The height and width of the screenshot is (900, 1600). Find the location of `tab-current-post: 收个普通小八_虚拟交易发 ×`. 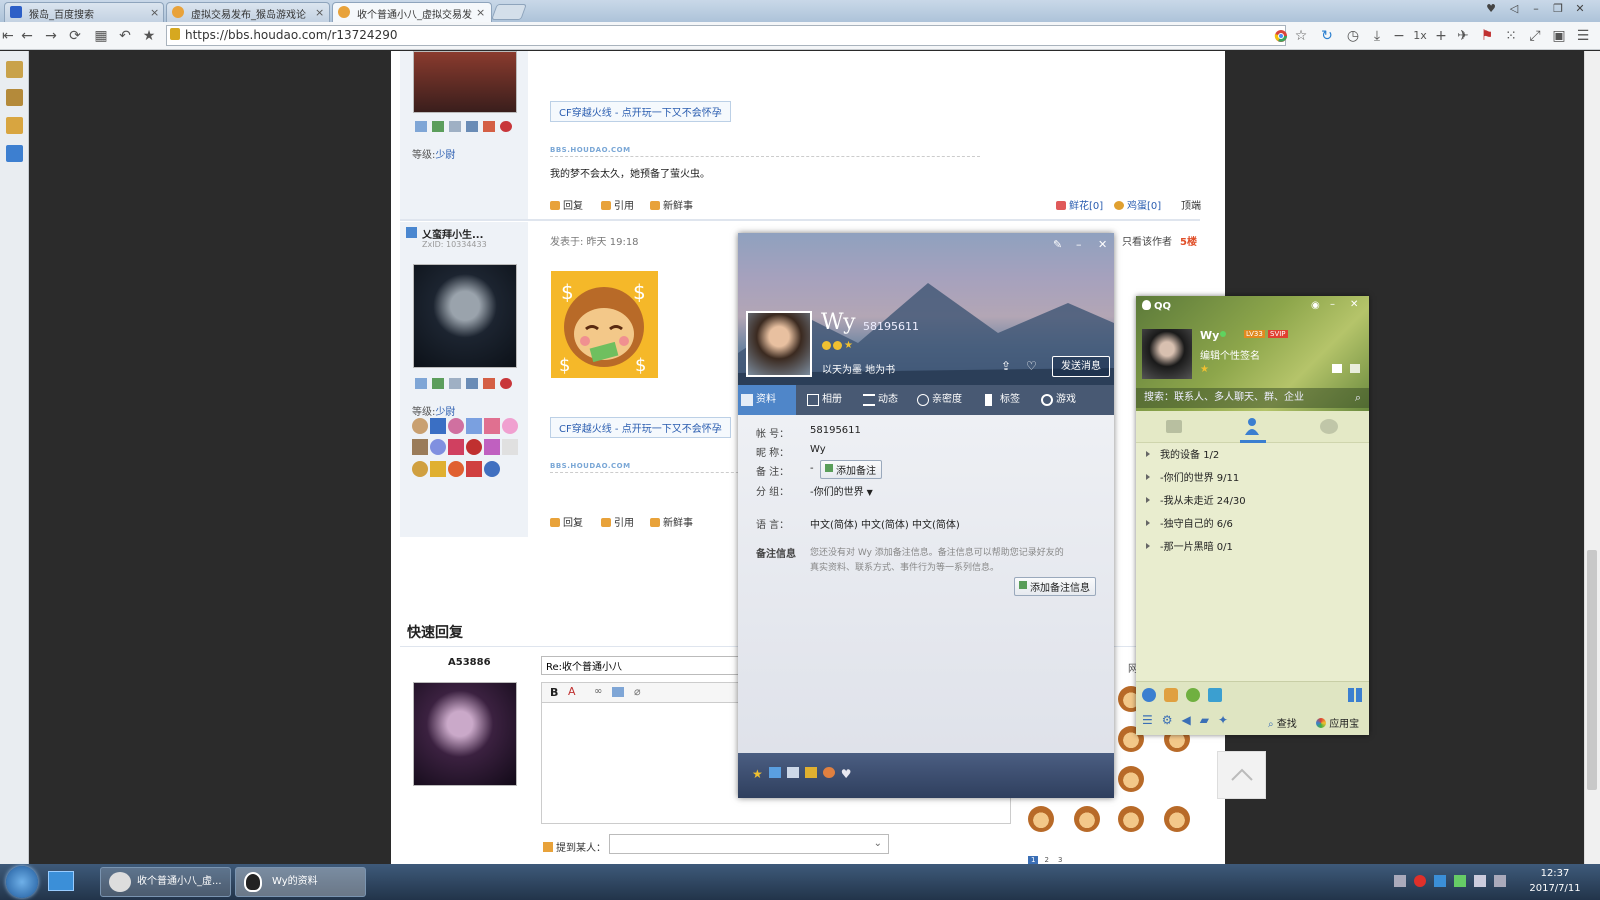

tab-current-post: 收个普通小八_虚拟交易发 × is located at coordinates (412, 12).